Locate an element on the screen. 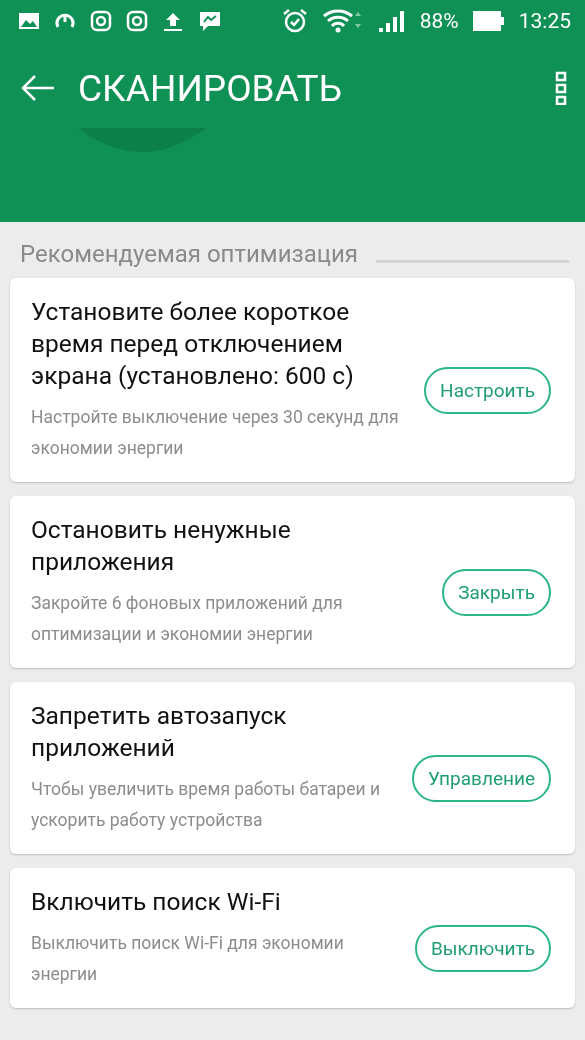 The width and height of the screenshot is (585, 1040). action-button: Выключить is located at coordinates (482, 948).